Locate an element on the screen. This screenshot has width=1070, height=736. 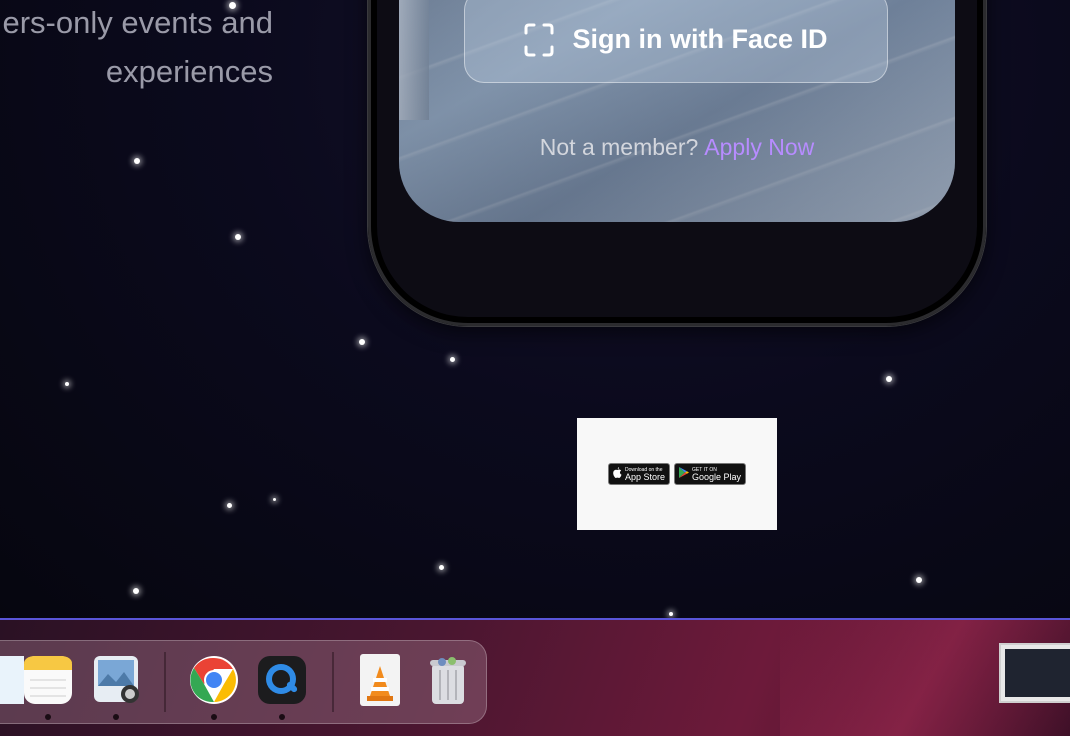
quicktime-icon is located at coordinates (282, 680).